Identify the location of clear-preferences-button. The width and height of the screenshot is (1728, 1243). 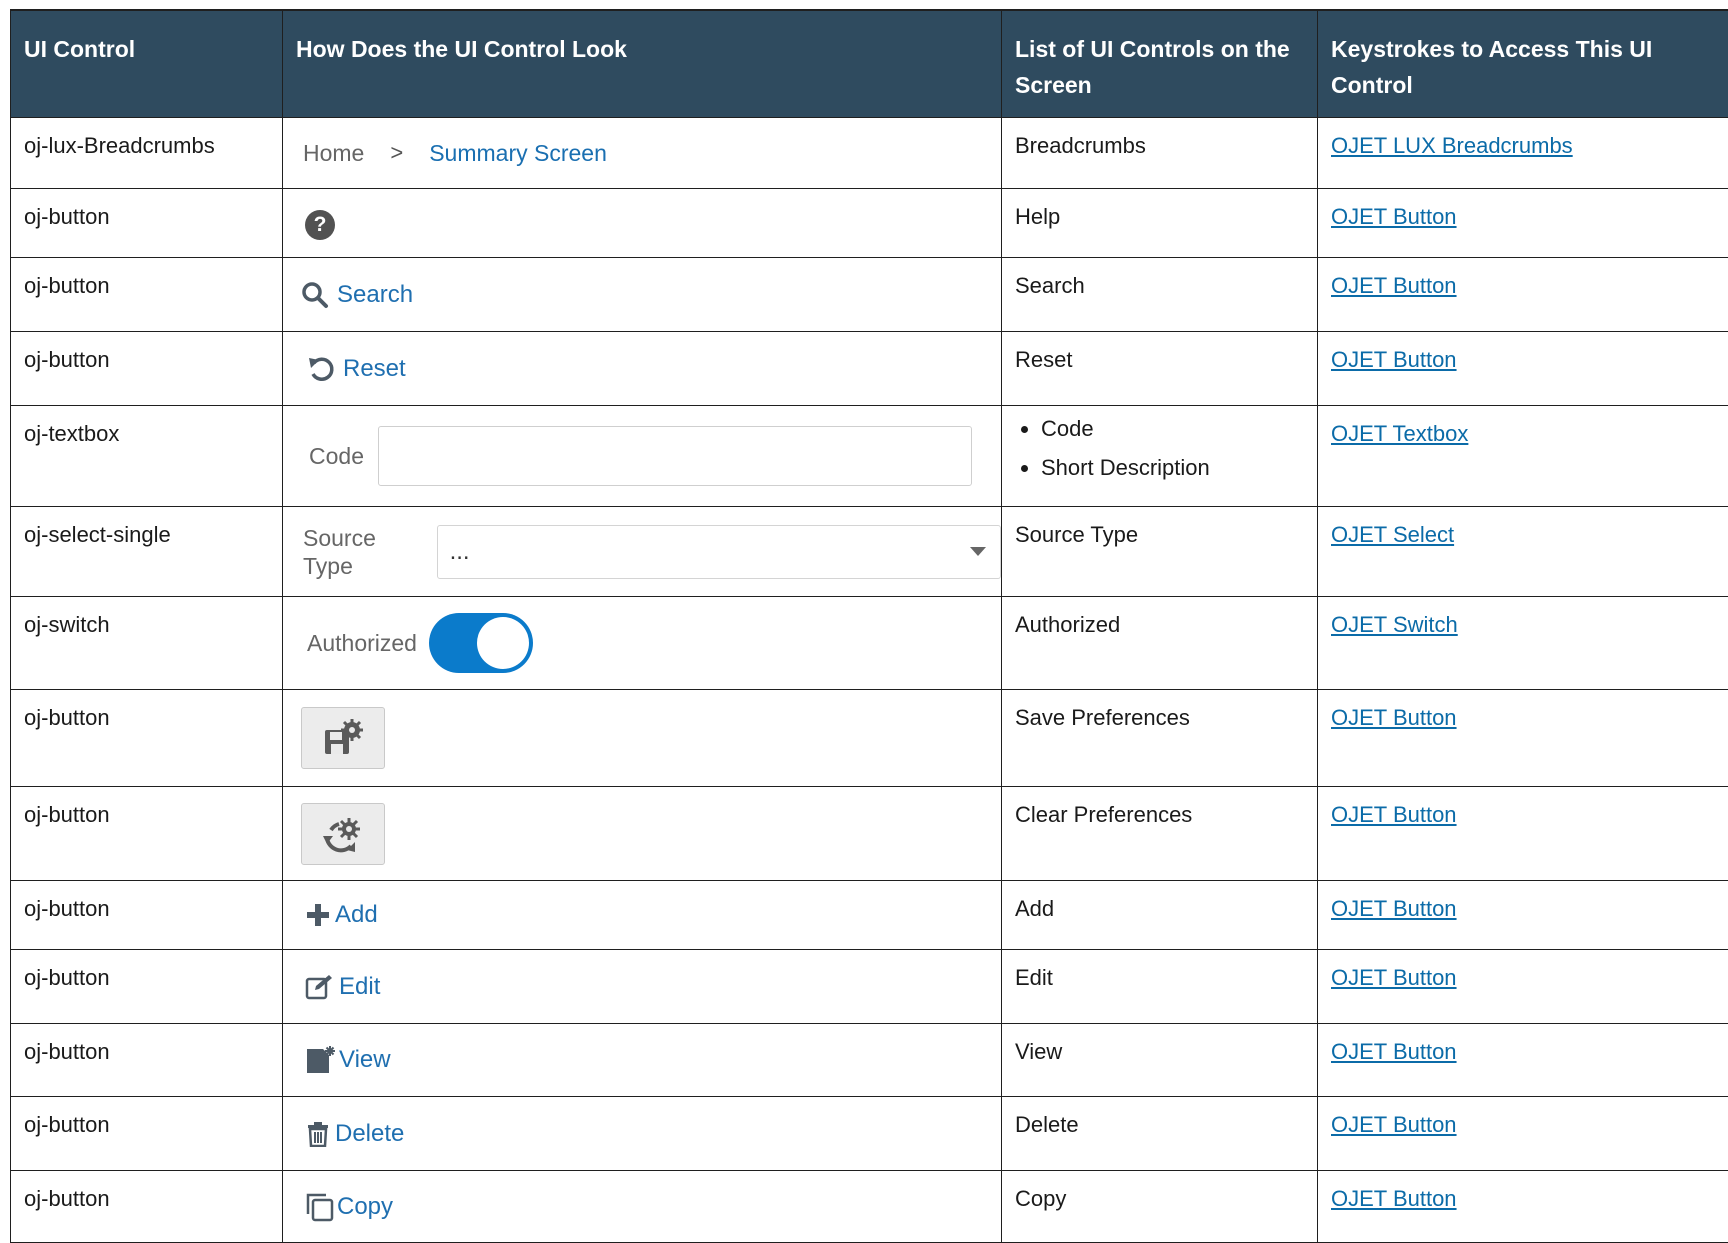
(343, 834).